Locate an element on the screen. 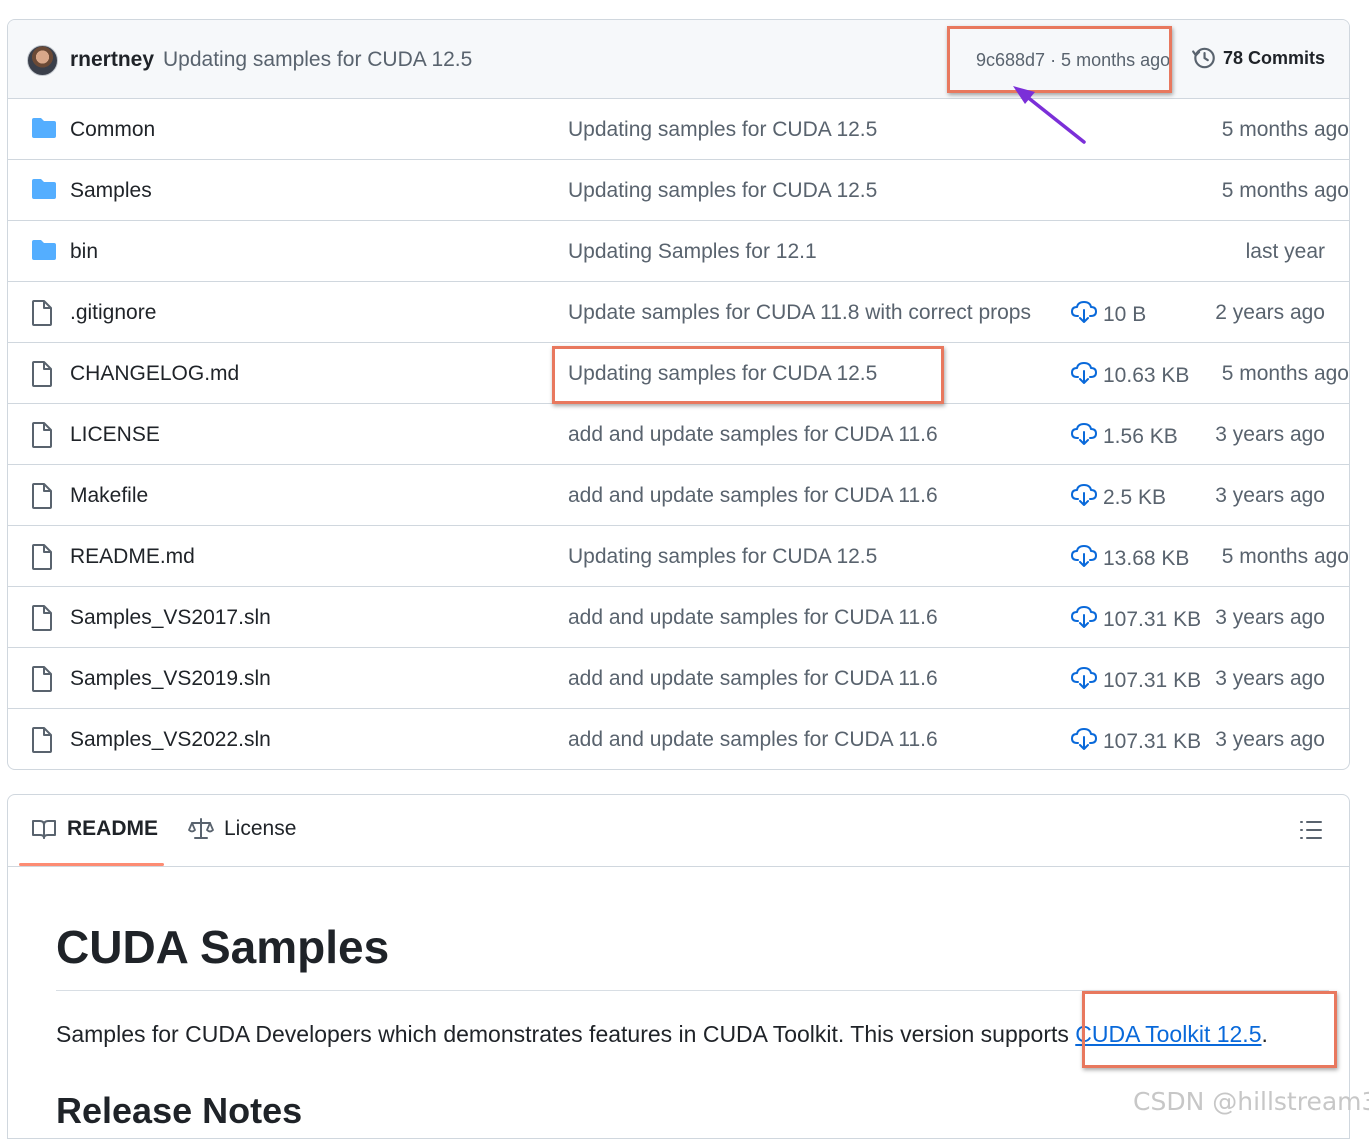  commit-author: rnertney is located at coordinates (112, 60).